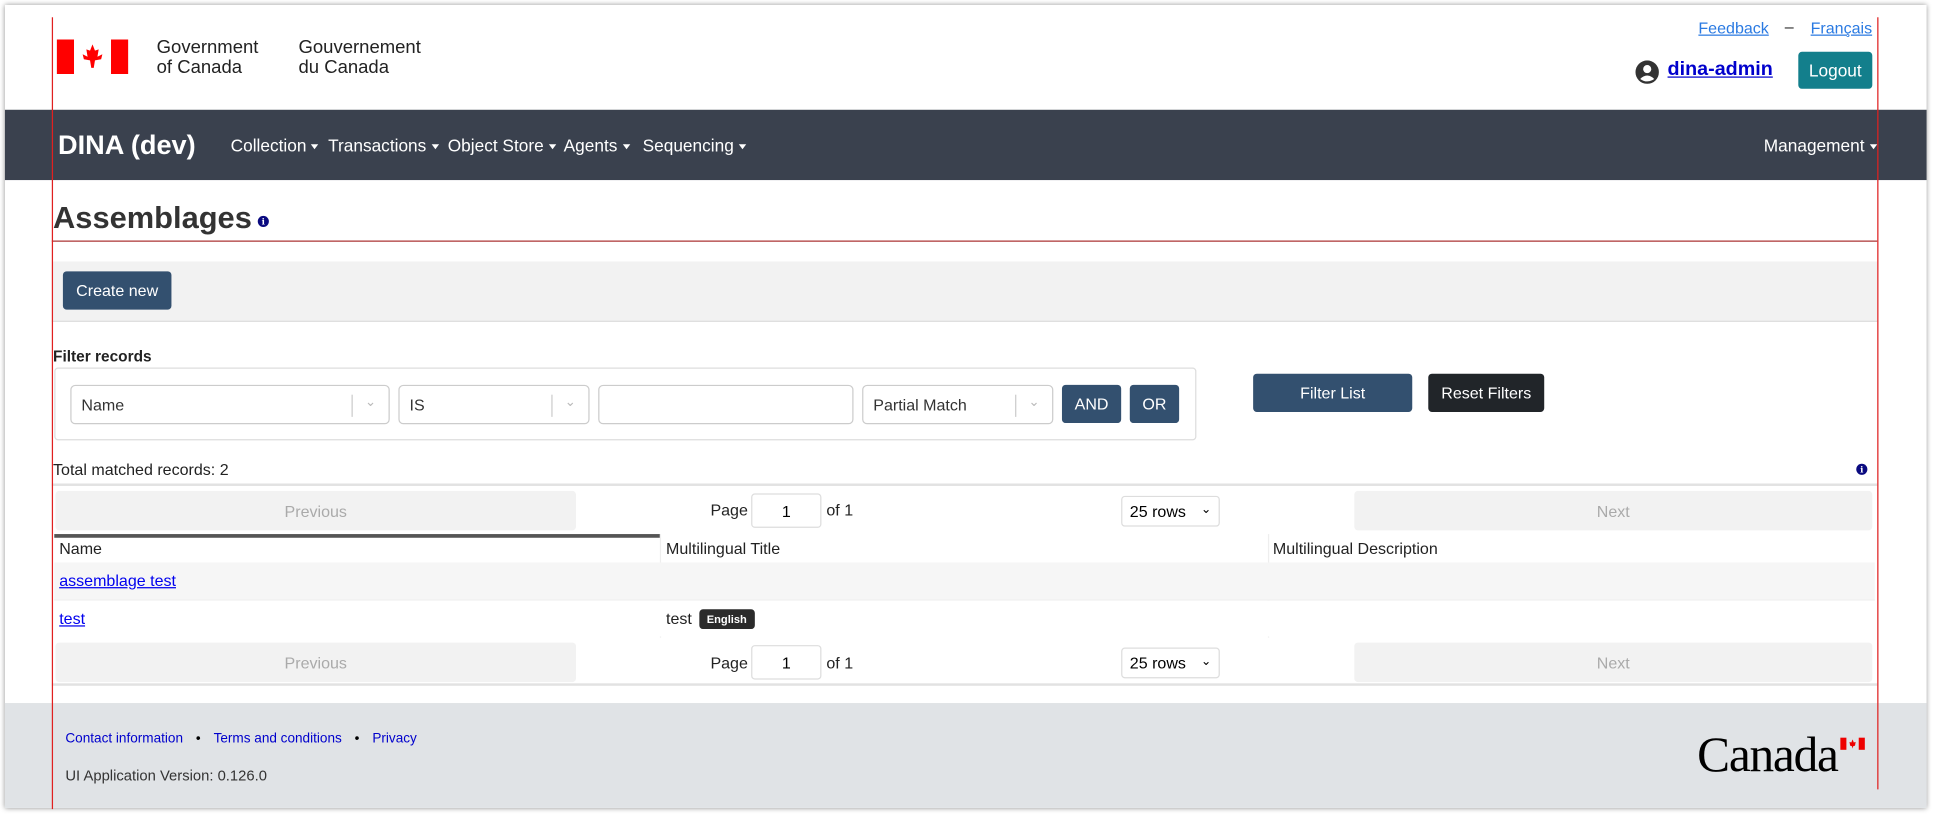 This screenshot has height=814, width=1934. What do you see at coordinates (1768, 754) in the screenshot?
I see `canada-wordmark: Canada` at bounding box center [1768, 754].